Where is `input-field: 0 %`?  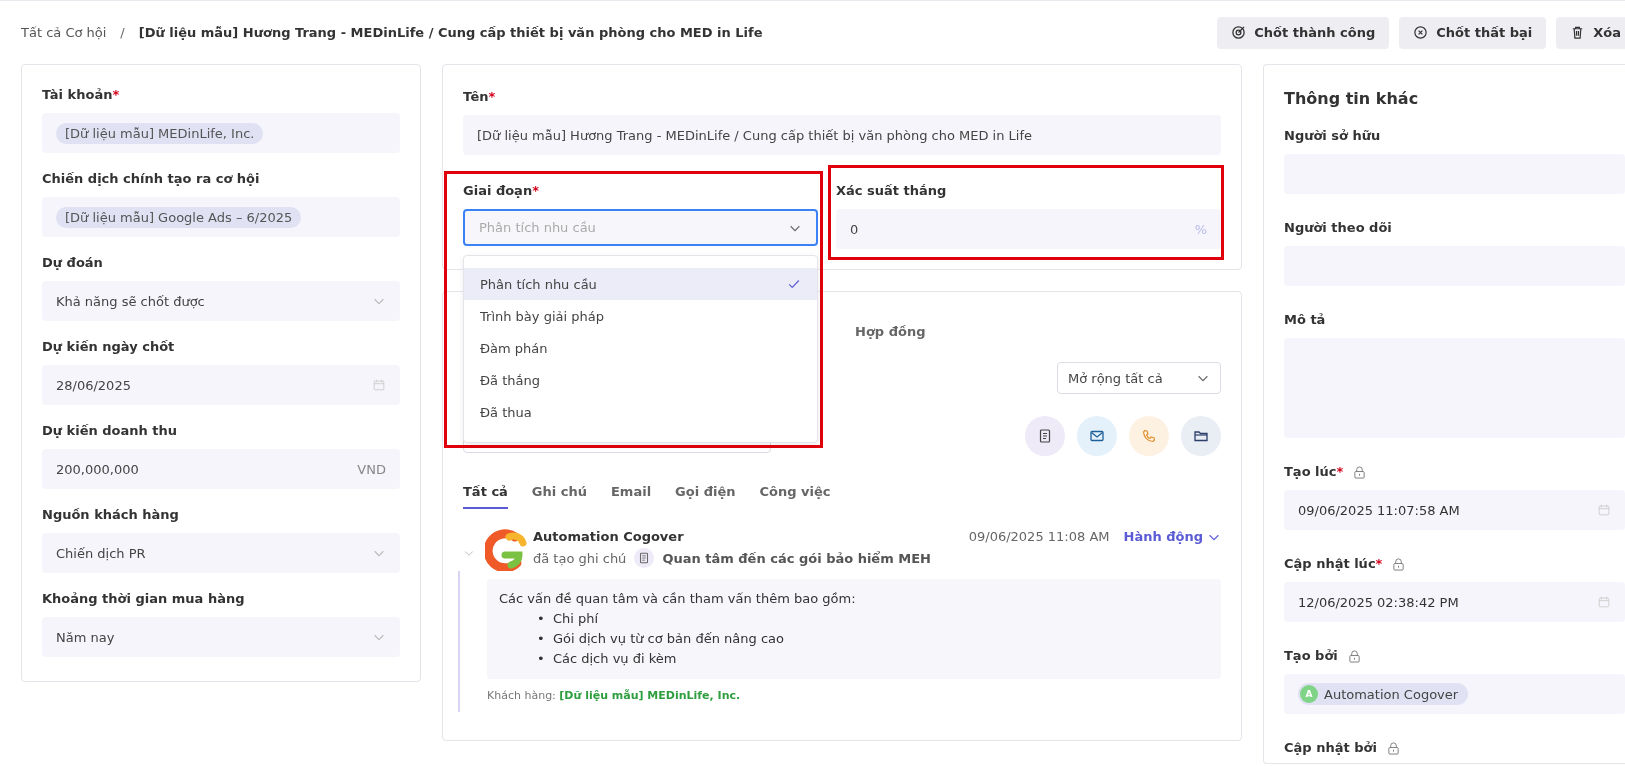
input-field: 0 % is located at coordinates (1028, 229).